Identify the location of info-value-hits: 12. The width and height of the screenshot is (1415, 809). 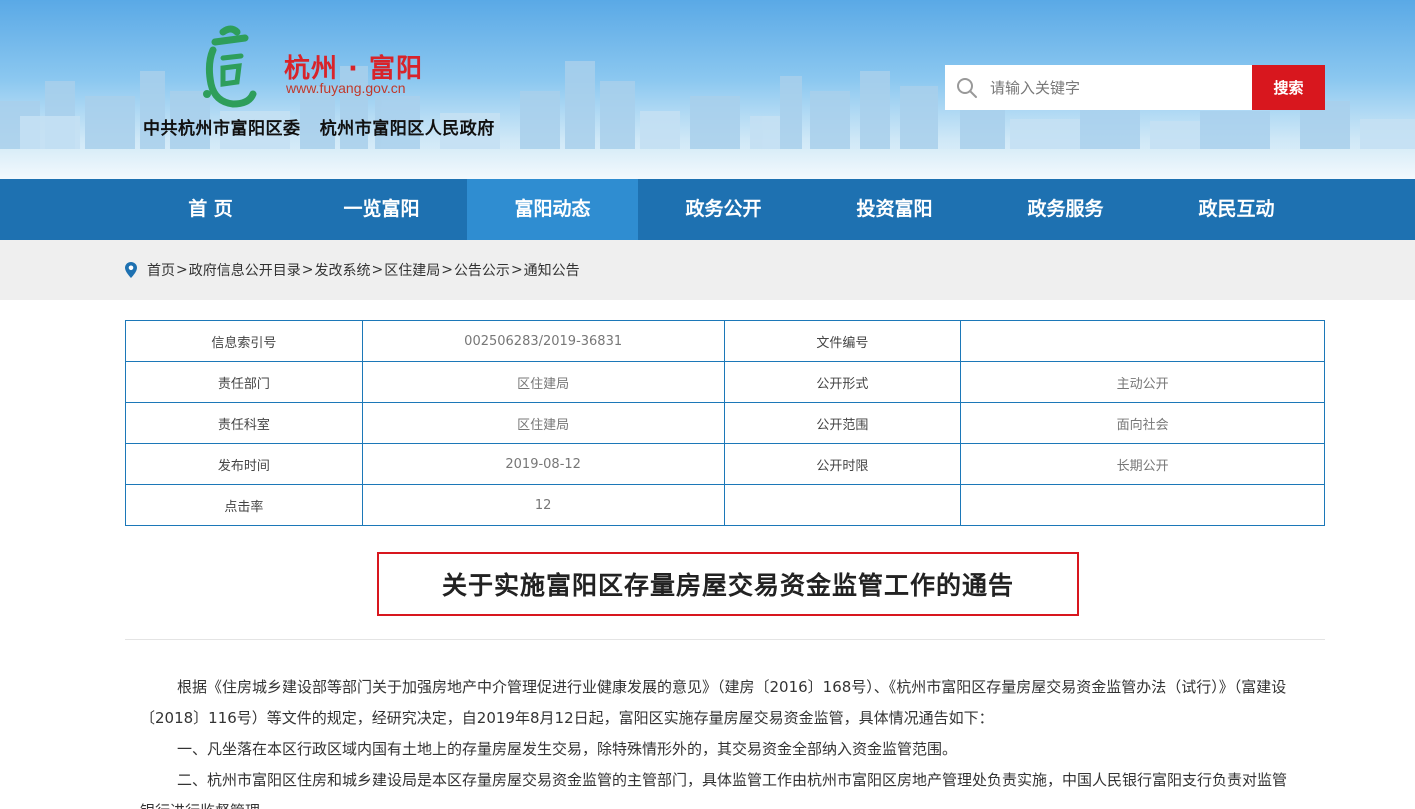
(543, 505).